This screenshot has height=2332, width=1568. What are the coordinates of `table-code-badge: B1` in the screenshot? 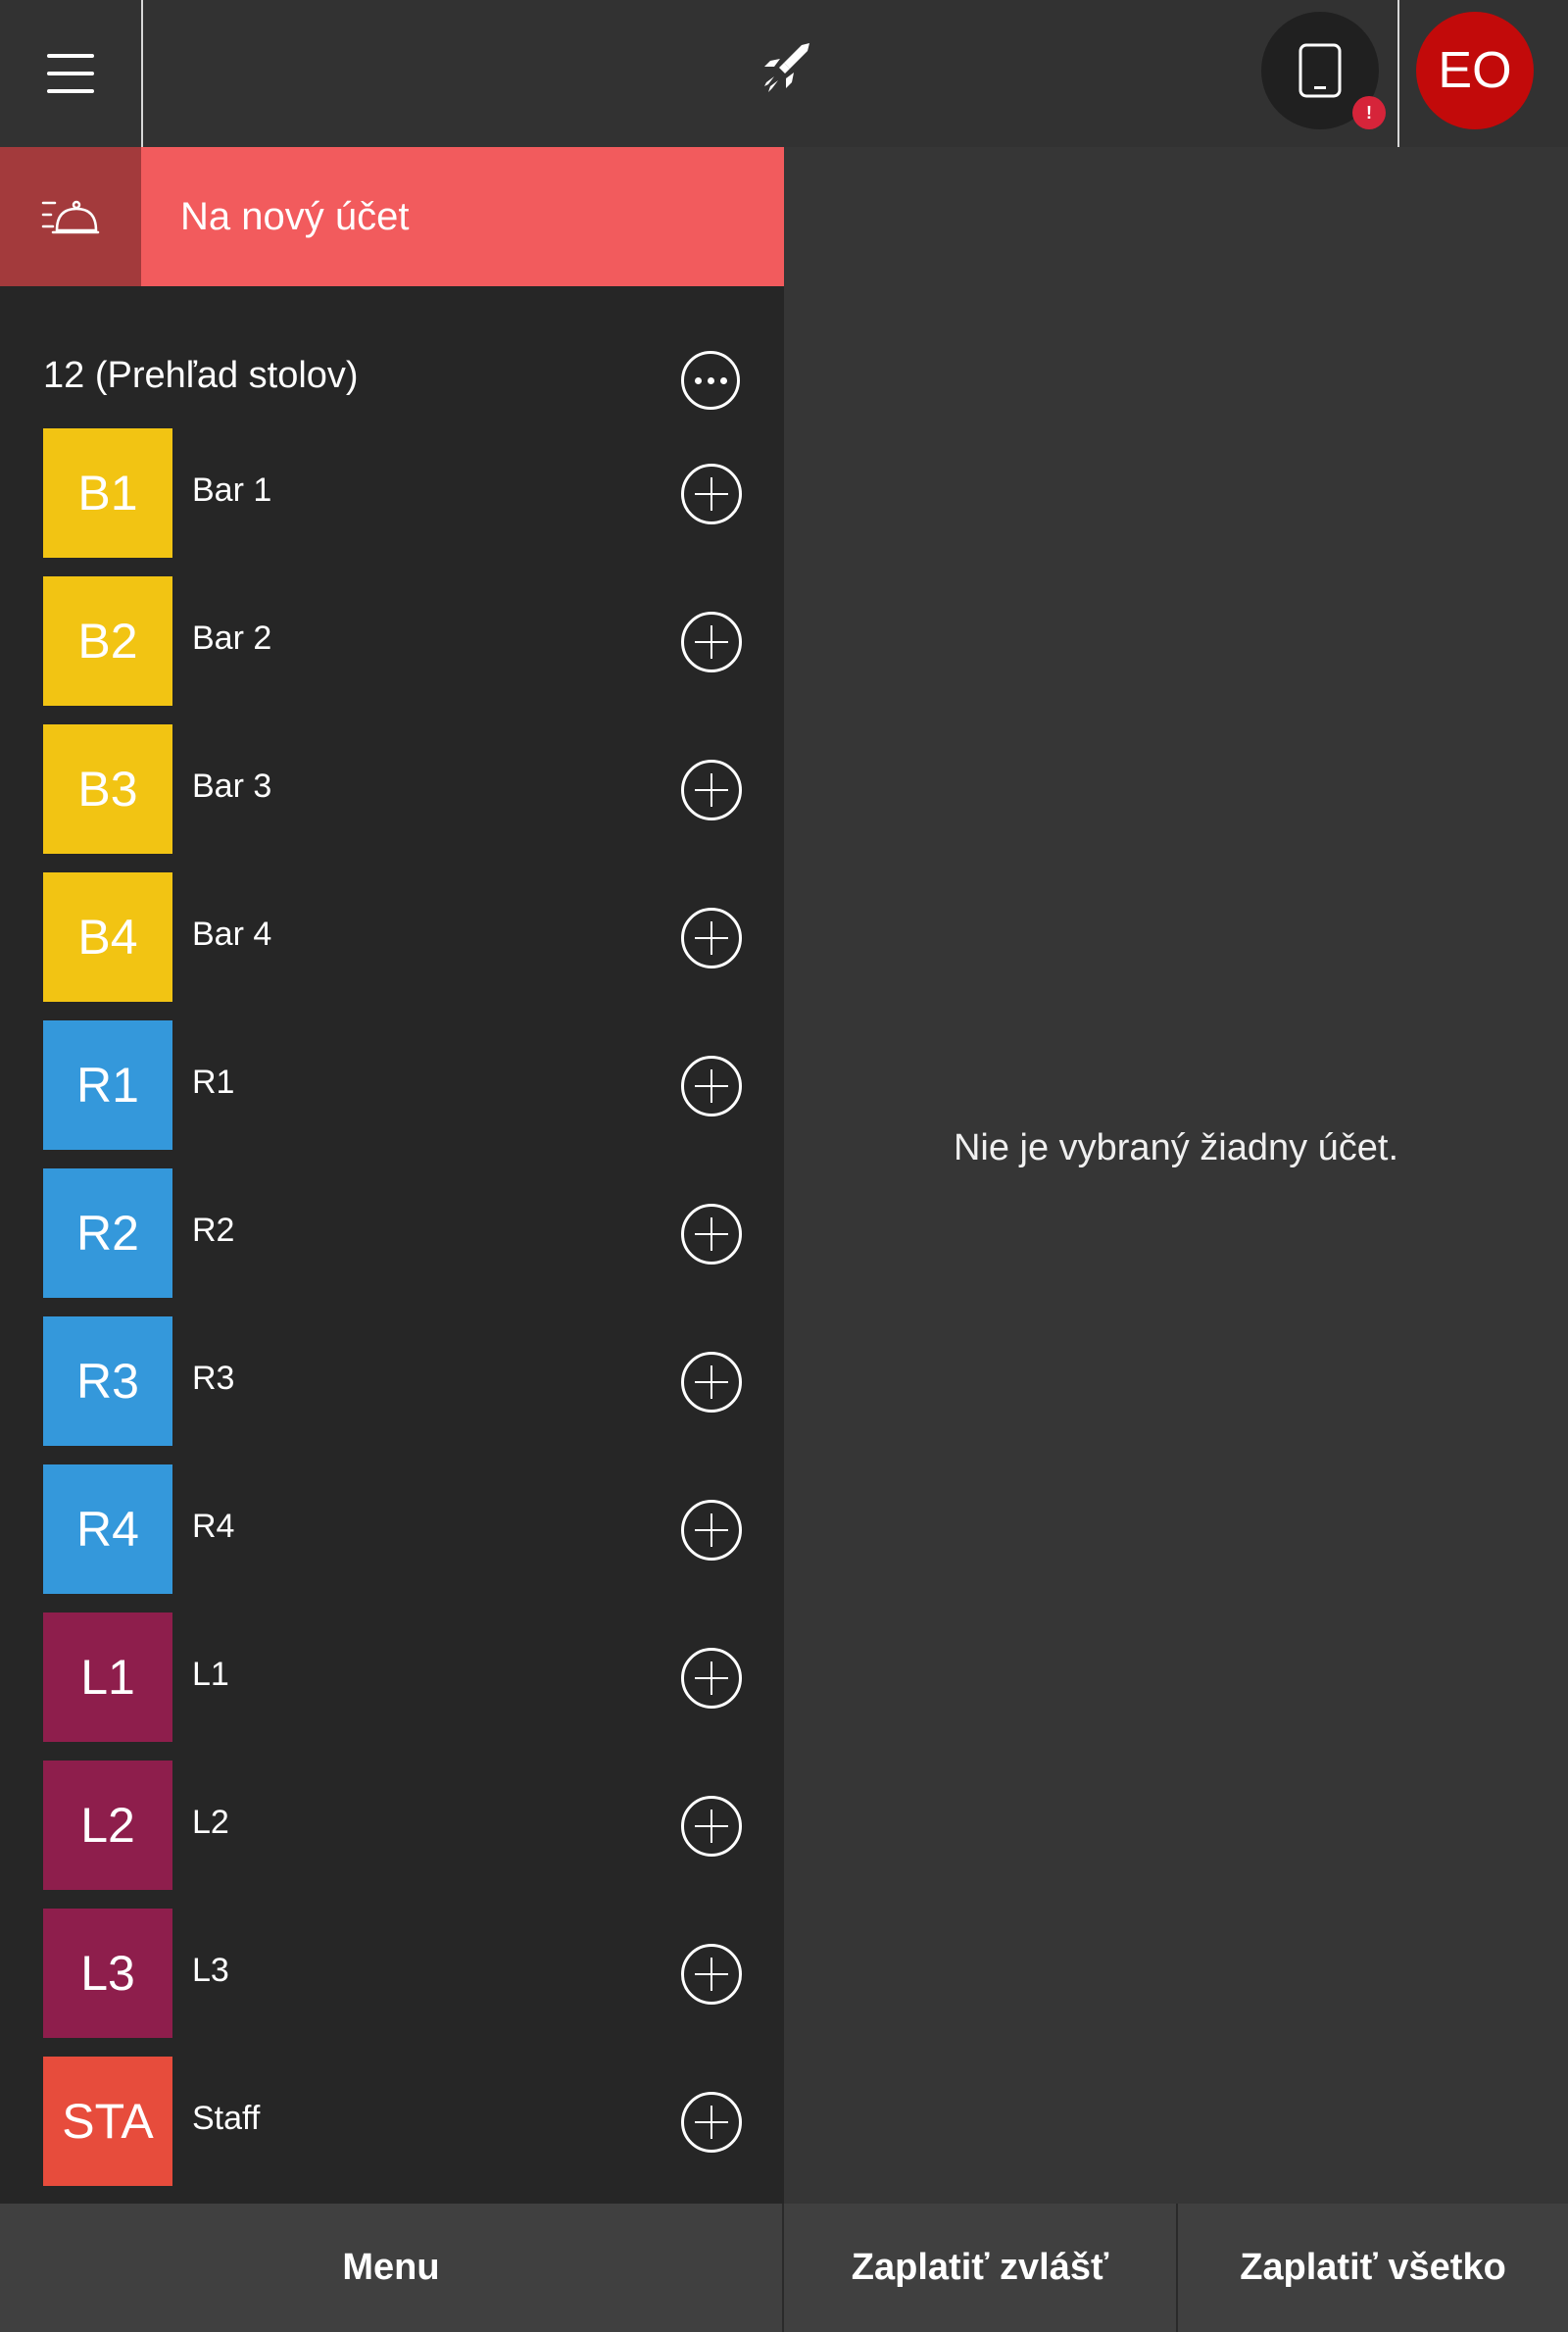 It's located at (107, 493).